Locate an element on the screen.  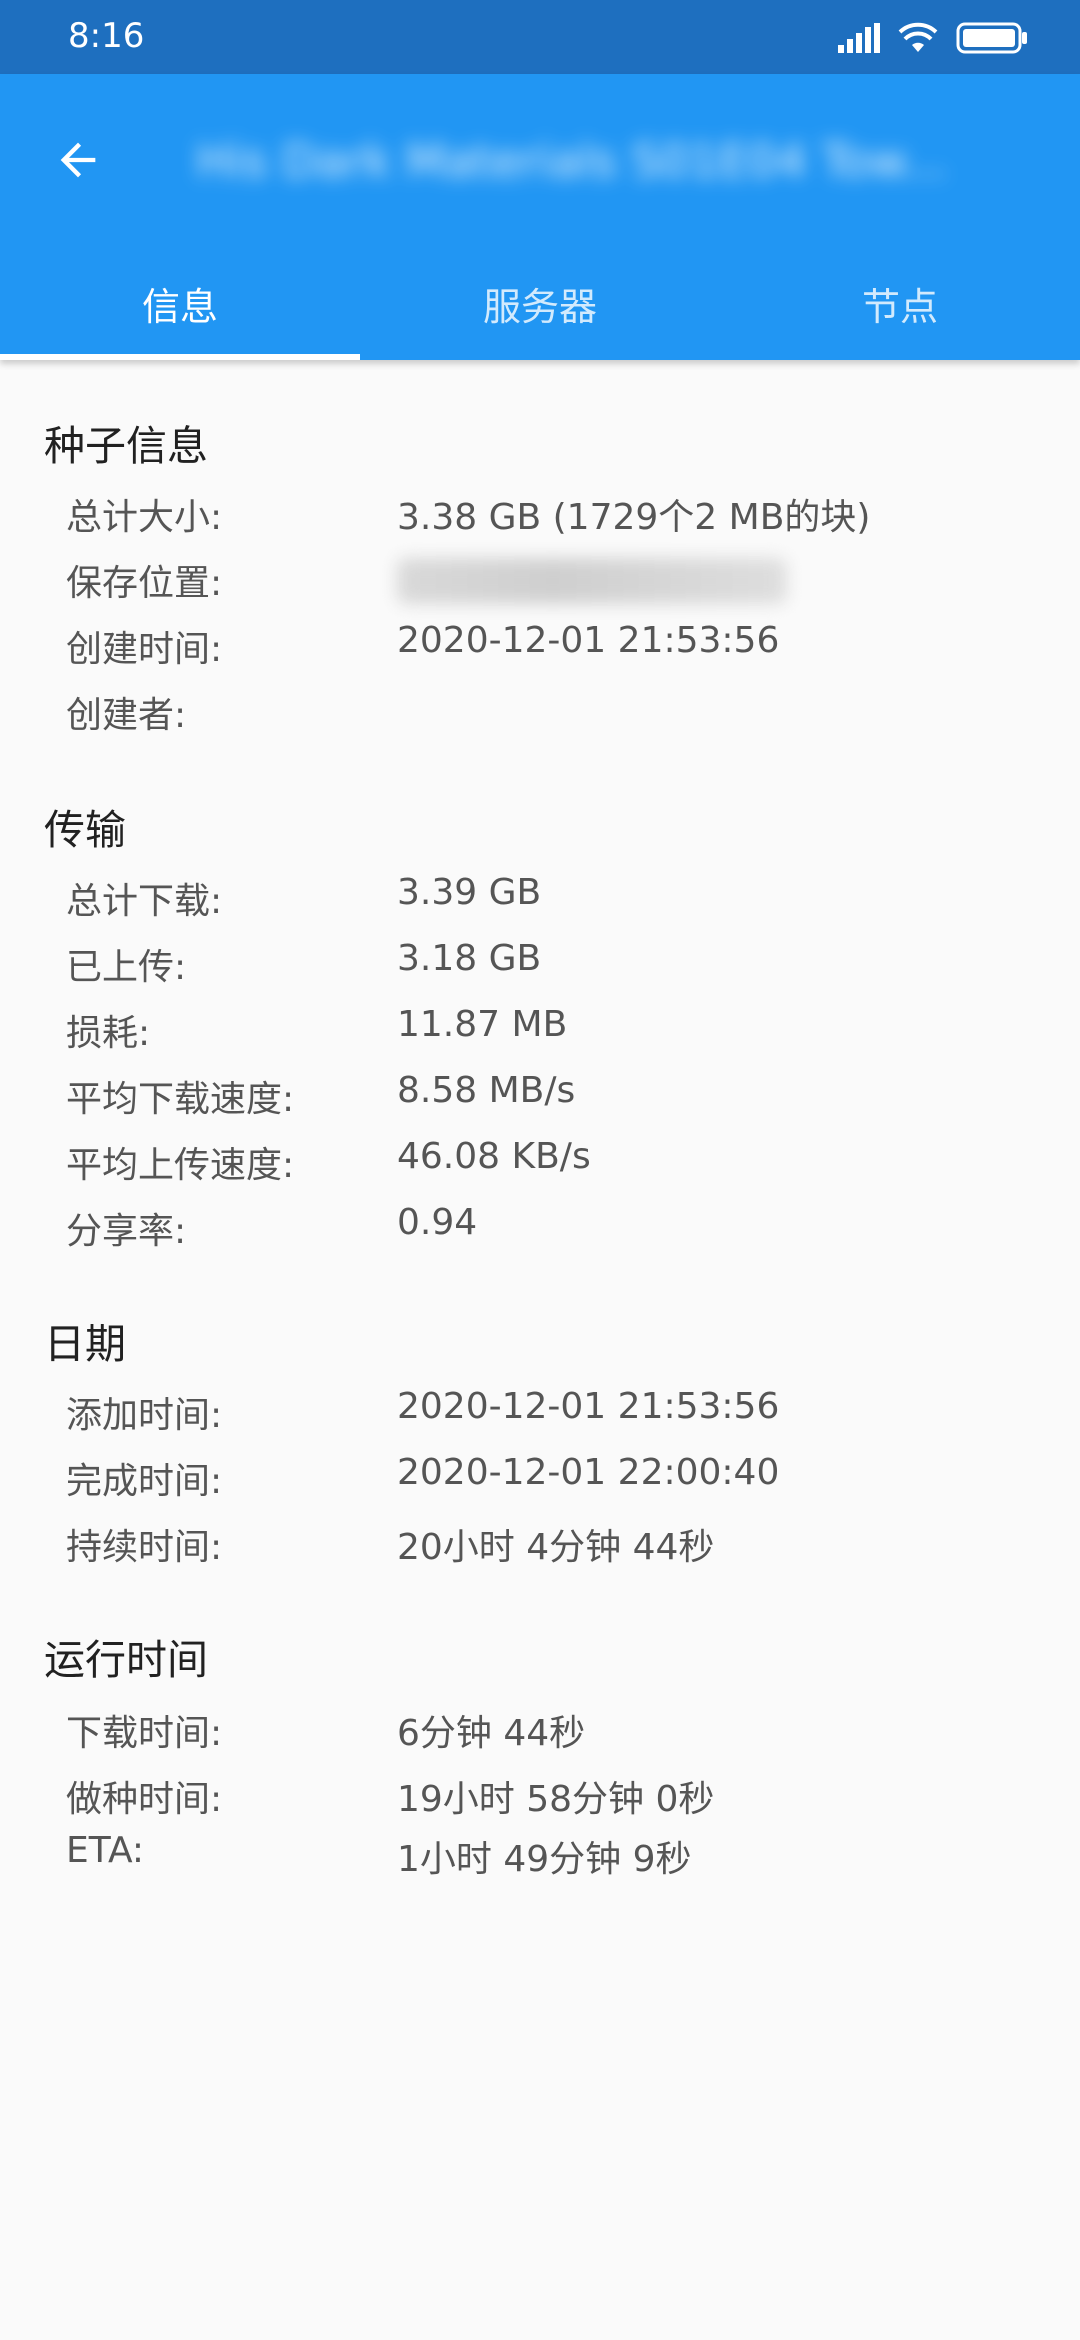
creator-label: 创建者: is located at coordinates (126, 715).